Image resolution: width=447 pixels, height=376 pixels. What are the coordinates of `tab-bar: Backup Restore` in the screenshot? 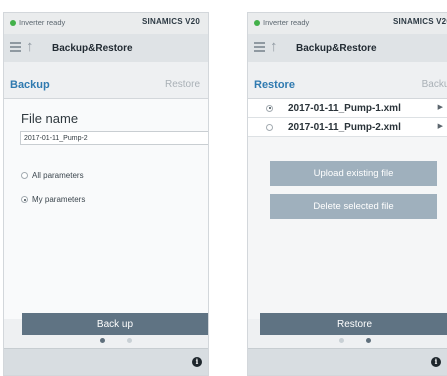 It's located at (106, 87).